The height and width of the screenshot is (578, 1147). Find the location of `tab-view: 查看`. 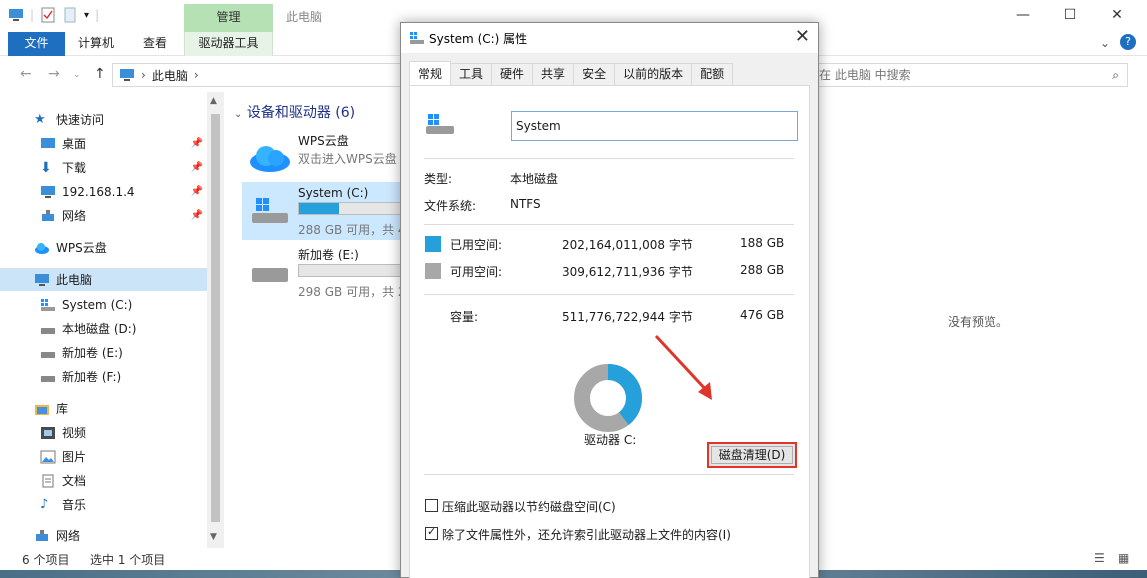

tab-view: 查看 is located at coordinates (155, 44).